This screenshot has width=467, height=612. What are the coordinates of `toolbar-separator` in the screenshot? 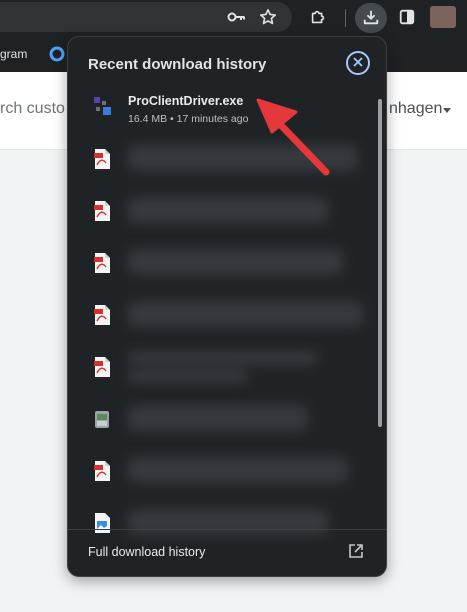 It's located at (345, 18).